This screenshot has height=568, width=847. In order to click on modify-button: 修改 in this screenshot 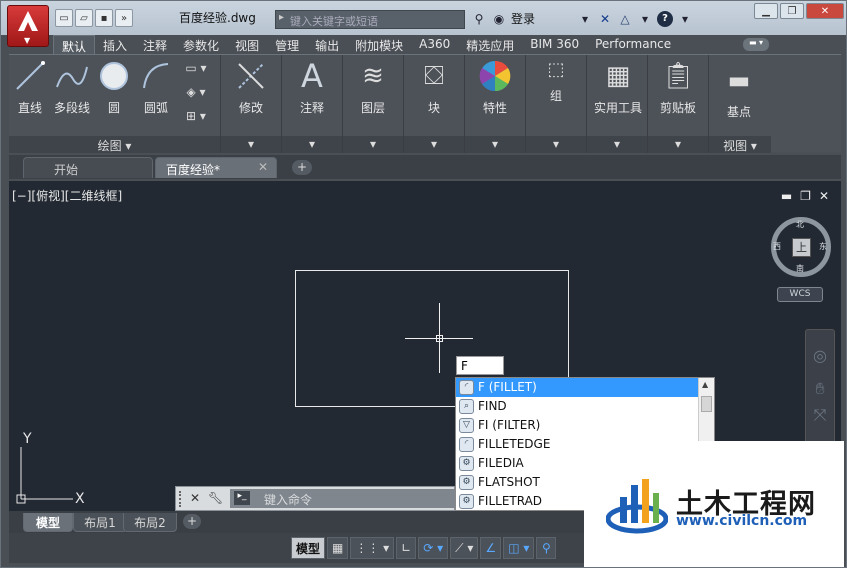, I will do `click(251, 87)`.